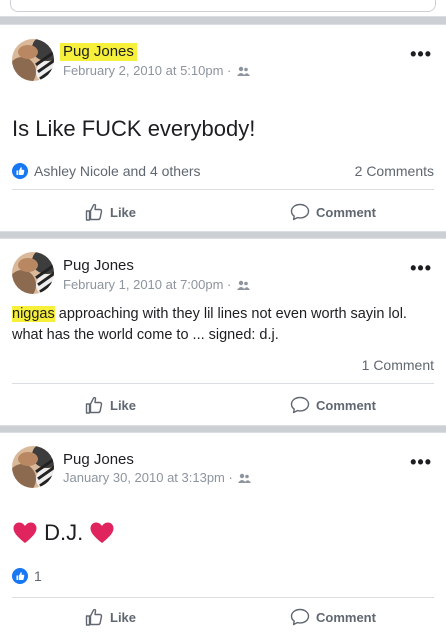  What do you see at coordinates (150, 477) in the screenshot?
I see `post-date: January 30, 2010 at 3:13pm ·` at bounding box center [150, 477].